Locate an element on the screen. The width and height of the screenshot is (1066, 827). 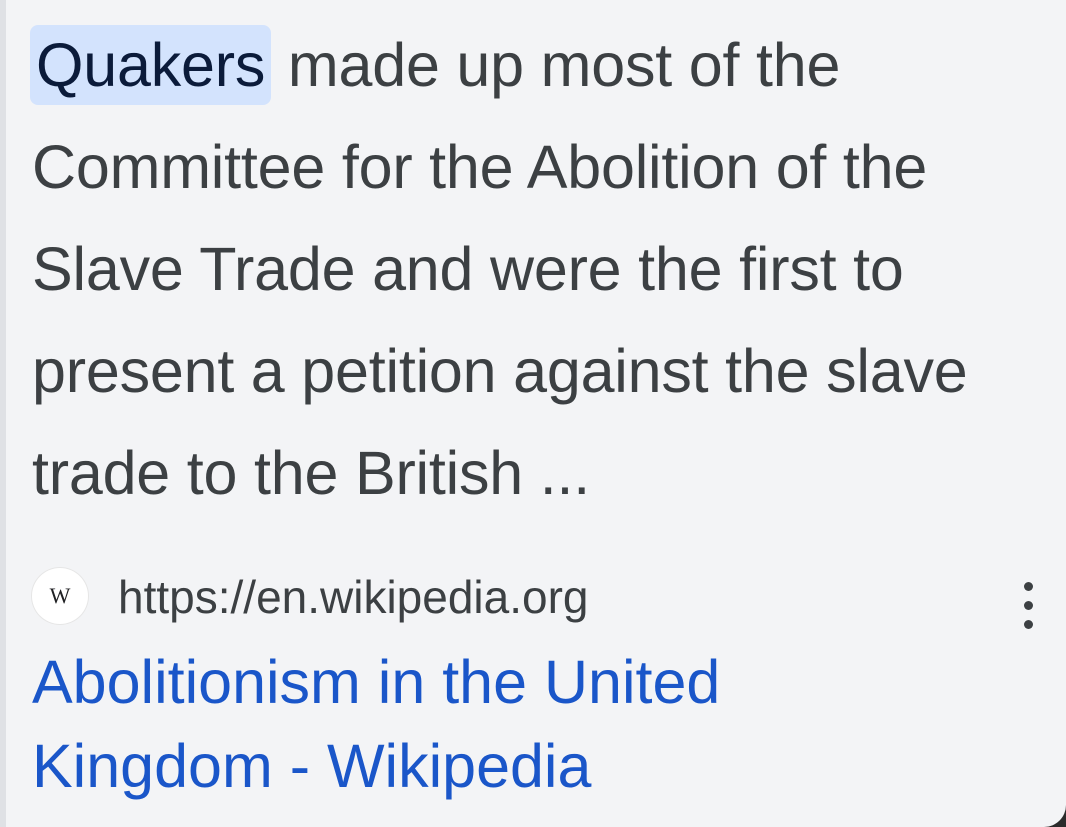
more-vert-icon is located at coordinates (1028, 586).